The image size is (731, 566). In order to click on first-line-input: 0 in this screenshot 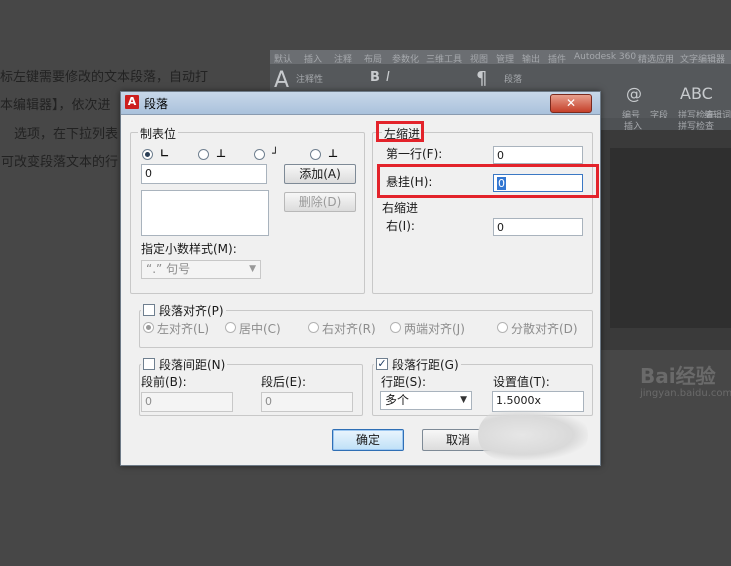, I will do `click(538, 155)`.